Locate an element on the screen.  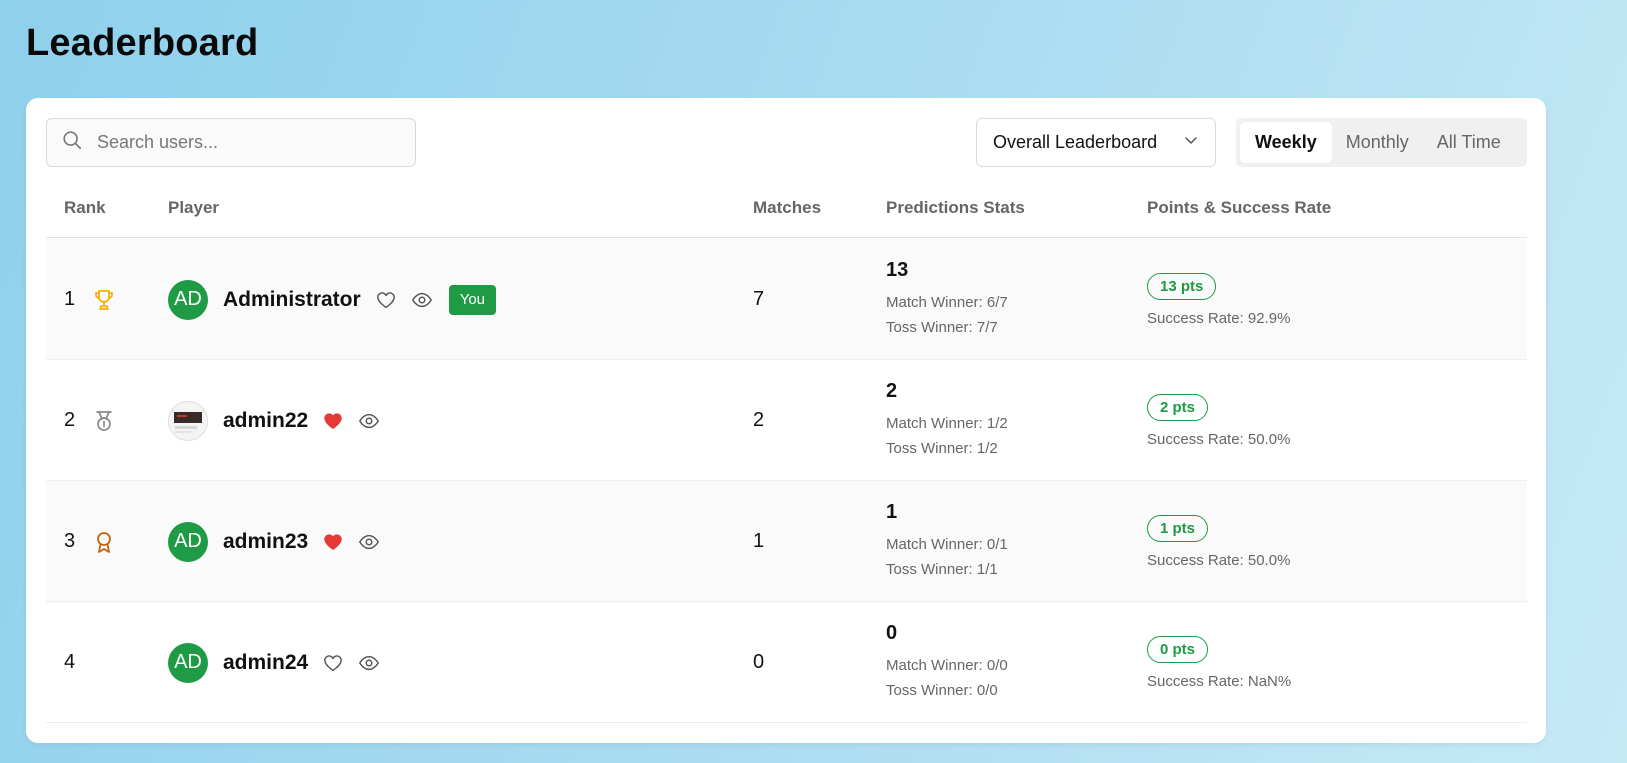
success-rate: Success Rate: 92.9% is located at coordinates (1219, 318).